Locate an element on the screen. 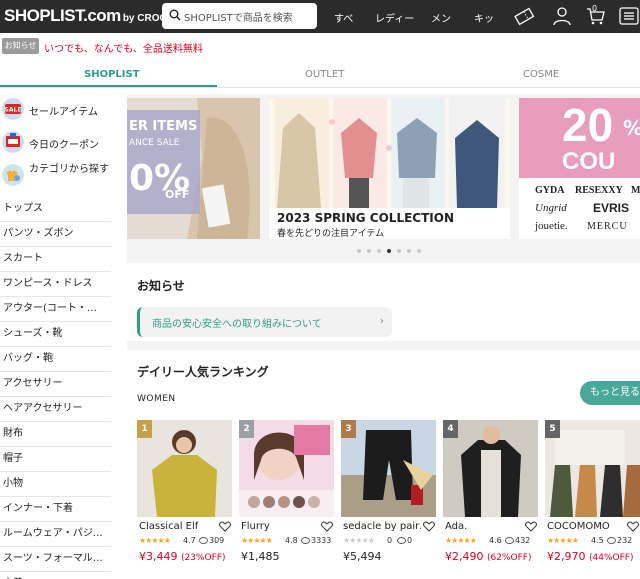  sidebar-category-shoes: シューズ・靴 is located at coordinates (55, 334).